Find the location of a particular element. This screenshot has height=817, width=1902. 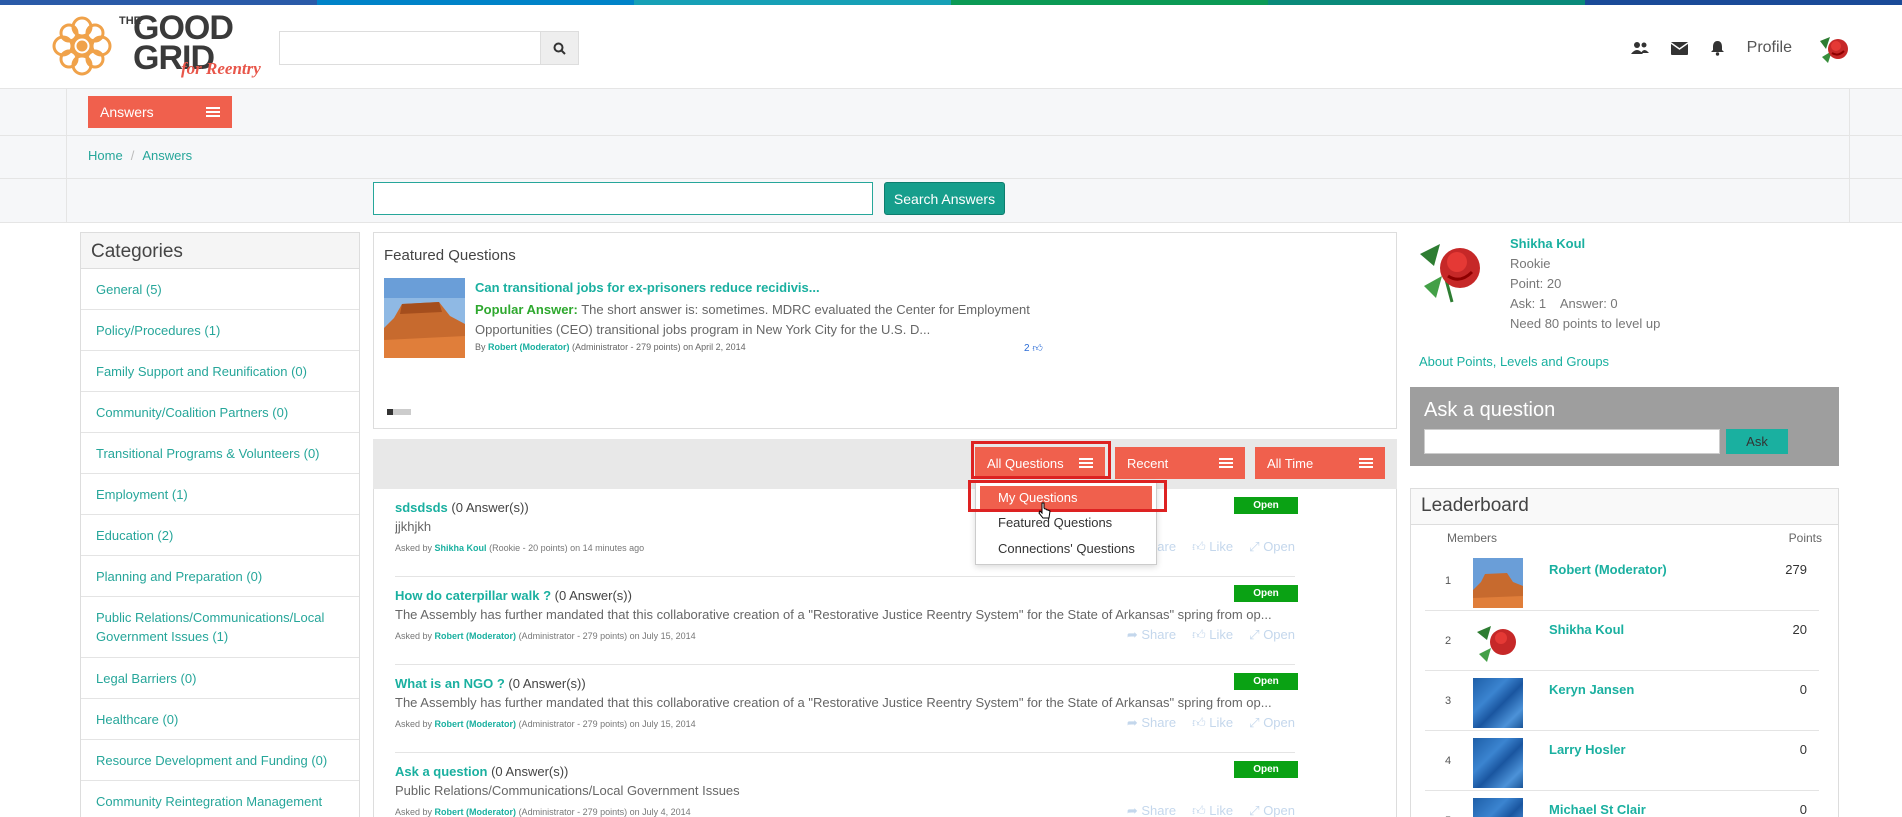

header-search-button is located at coordinates (559, 48).